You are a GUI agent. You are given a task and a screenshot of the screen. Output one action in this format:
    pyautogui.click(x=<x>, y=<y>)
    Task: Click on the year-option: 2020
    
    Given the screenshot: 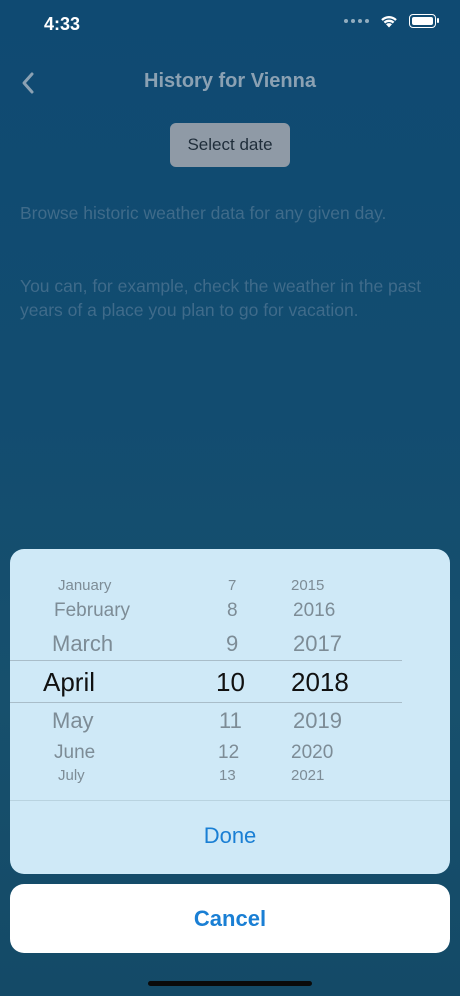 What is the action you would take?
    pyautogui.click(x=312, y=753)
    